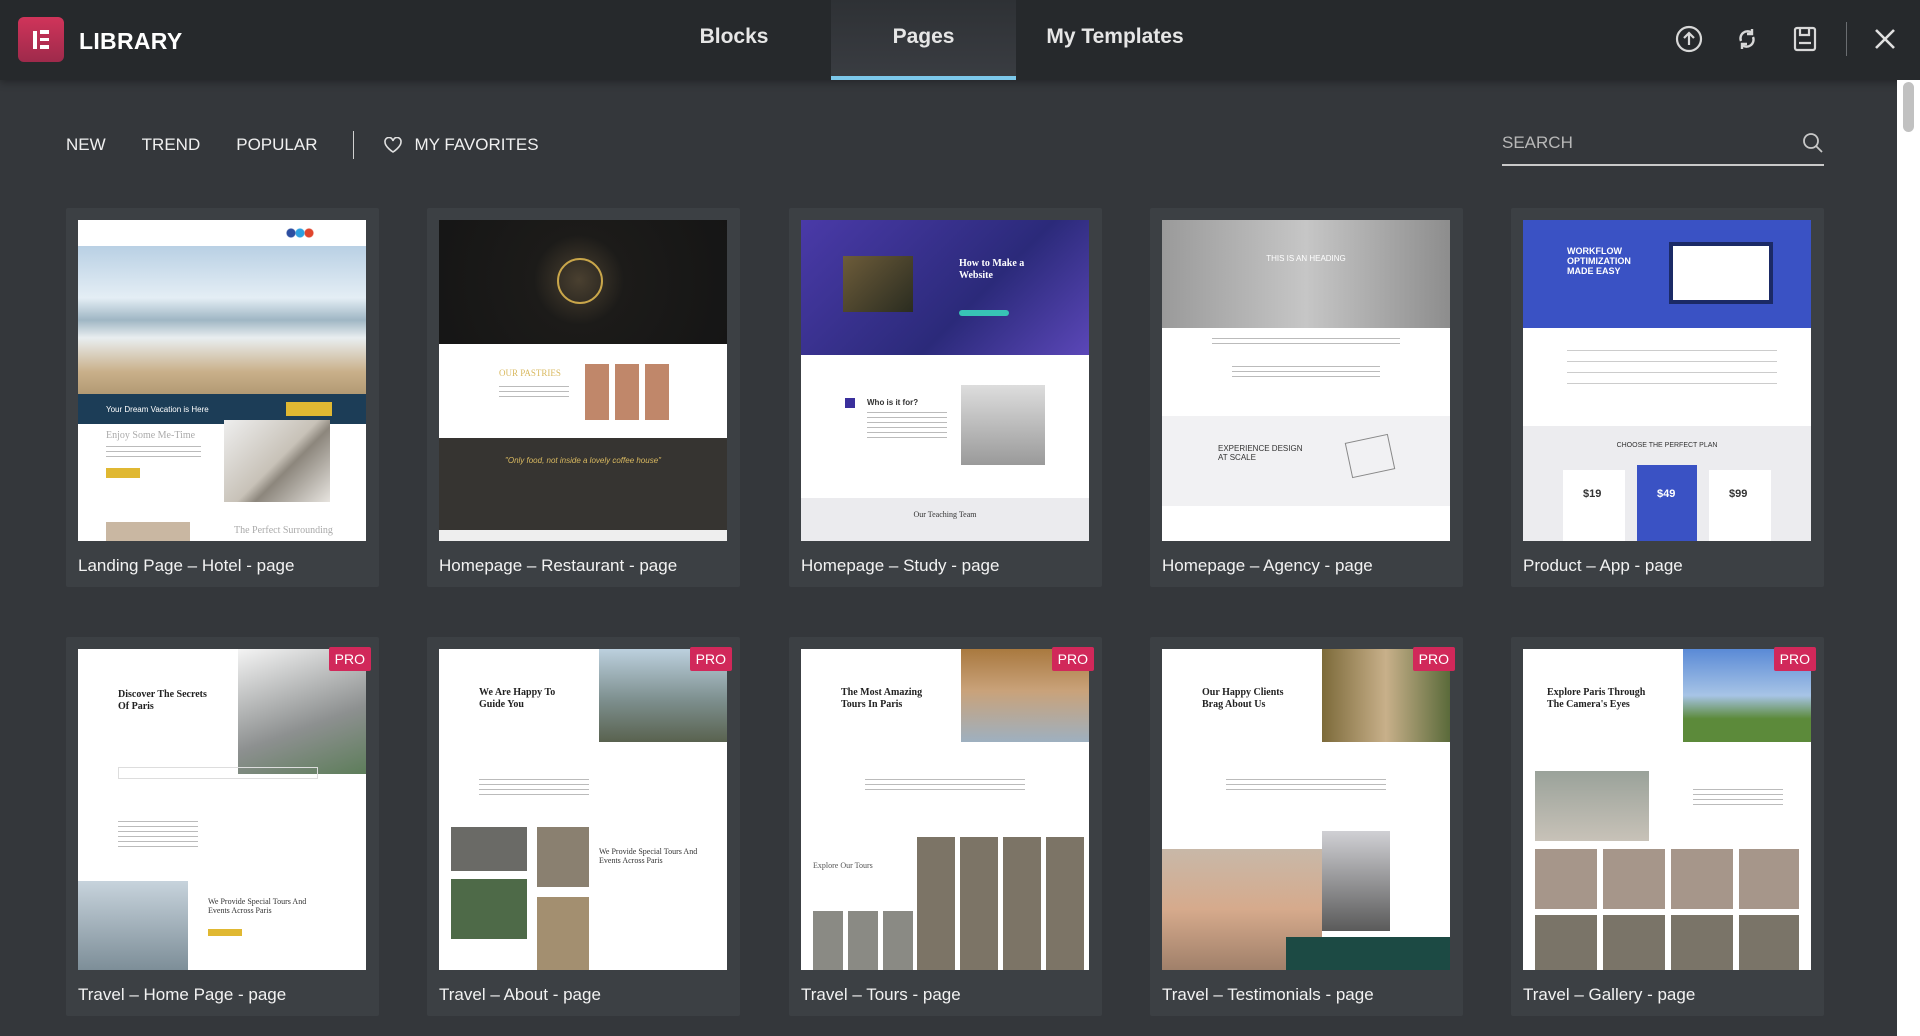 The height and width of the screenshot is (1036, 1920). What do you see at coordinates (157, 409) in the screenshot?
I see `thumb-banner-text: Your Dream Vacation is Here` at bounding box center [157, 409].